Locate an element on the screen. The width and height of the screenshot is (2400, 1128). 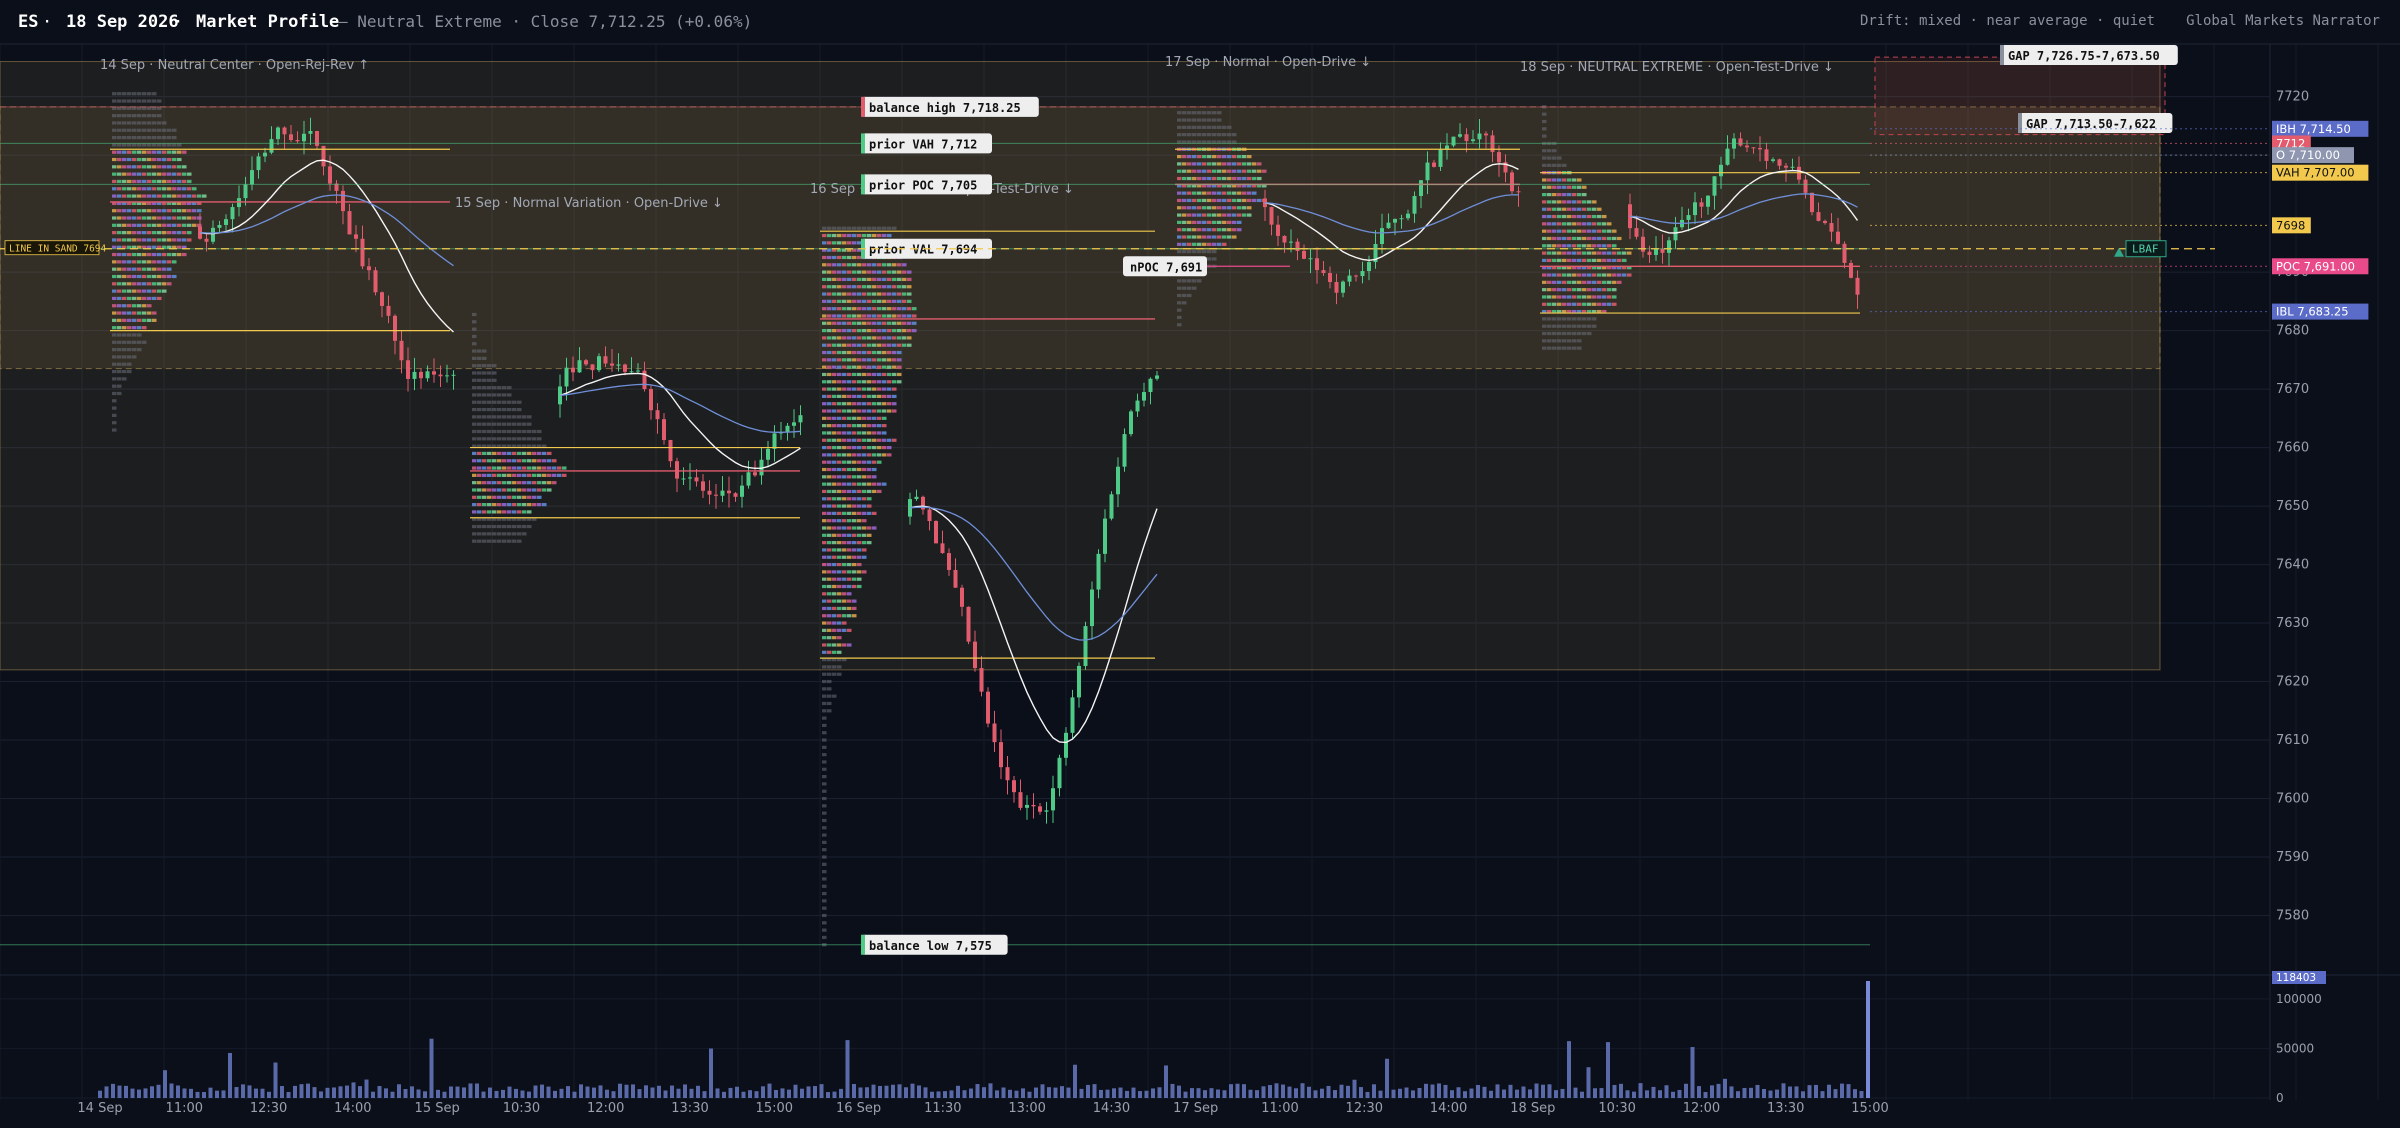
npoc-label: nPOC 7,691 is located at coordinates (1166, 267).